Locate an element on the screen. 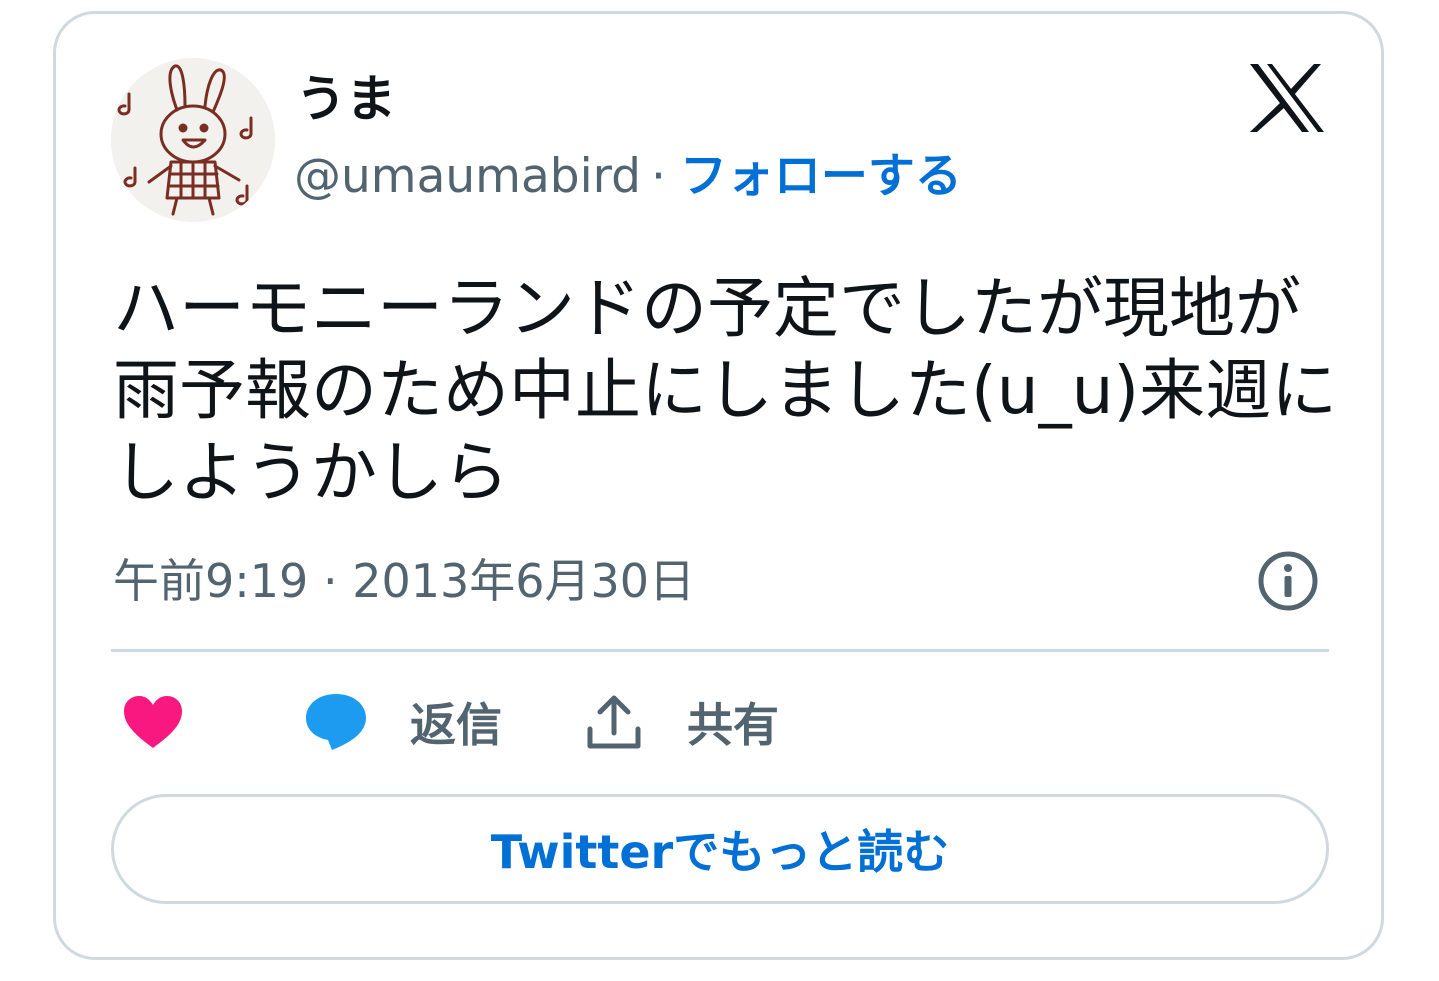 The width and height of the screenshot is (1439, 981). share-label: 共有 is located at coordinates (733, 725).